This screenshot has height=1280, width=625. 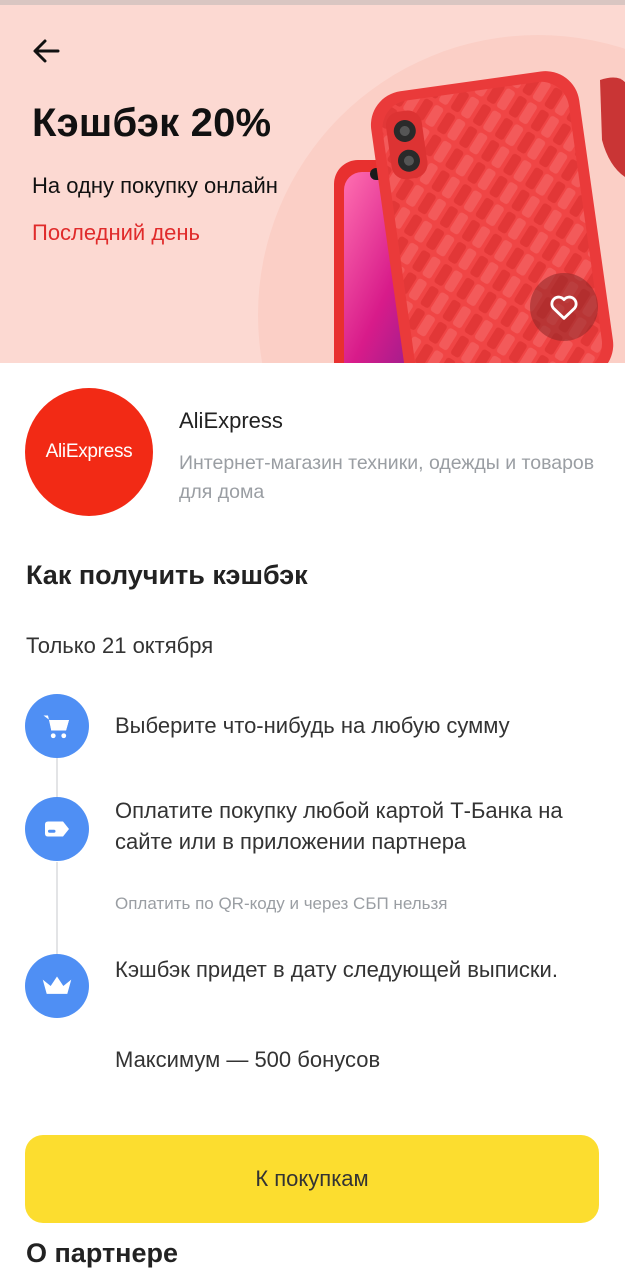 I want to click on partner-logo-text: AliExpress, so click(x=89, y=451).